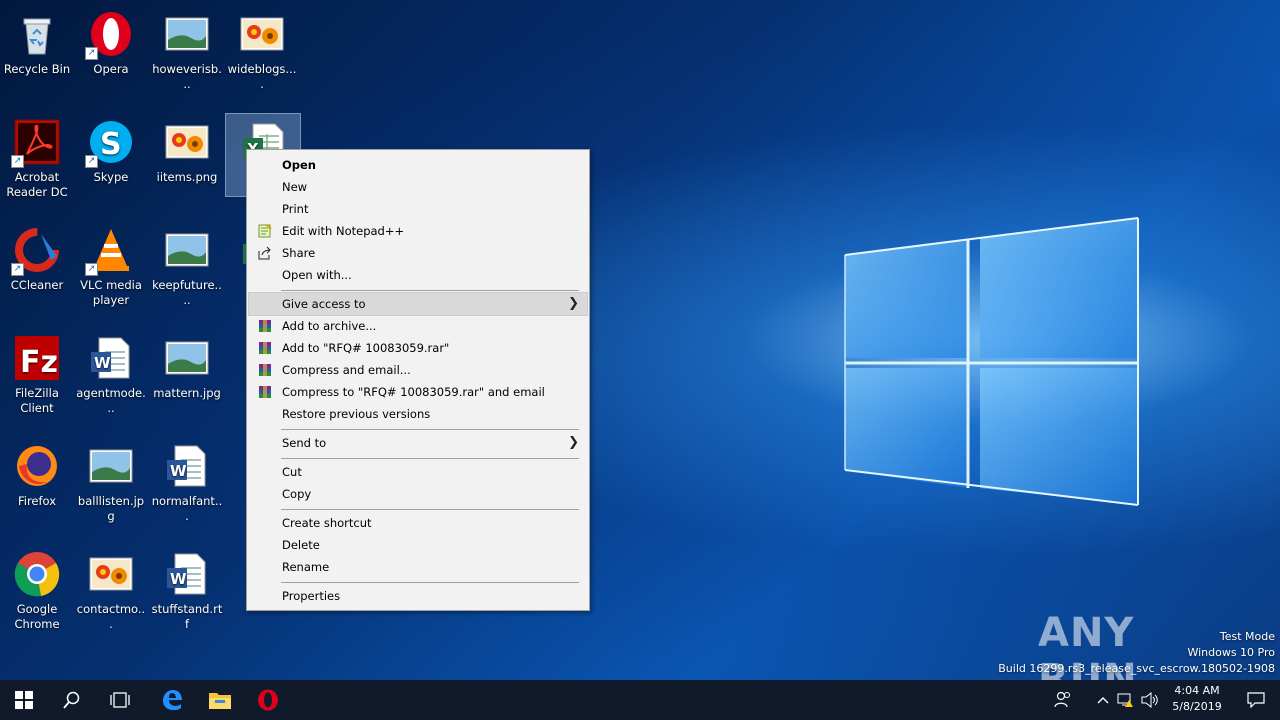 The height and width of the screenshot is (720, 1280). Describe the element at coordinates (418, 165) in the screenshot. I see `menu-item-open: Open` at that location.